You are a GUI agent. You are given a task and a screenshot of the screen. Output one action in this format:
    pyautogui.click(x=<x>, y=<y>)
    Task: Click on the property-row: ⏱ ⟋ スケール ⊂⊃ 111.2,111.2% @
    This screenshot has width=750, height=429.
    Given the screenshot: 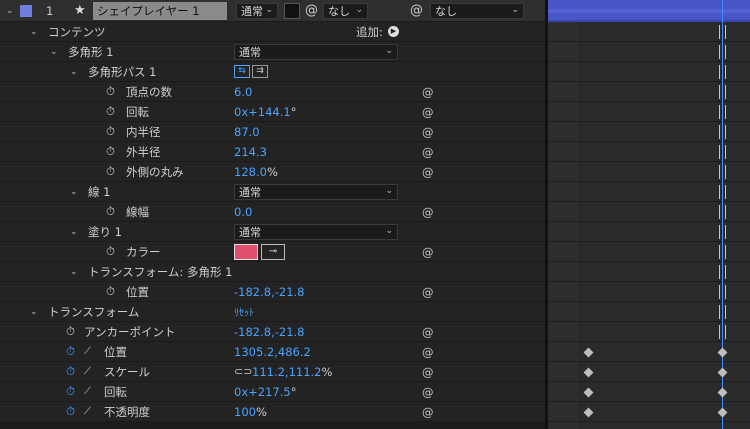 What is the action you would take?
    pyautogui.click(x=272, y=372)
    